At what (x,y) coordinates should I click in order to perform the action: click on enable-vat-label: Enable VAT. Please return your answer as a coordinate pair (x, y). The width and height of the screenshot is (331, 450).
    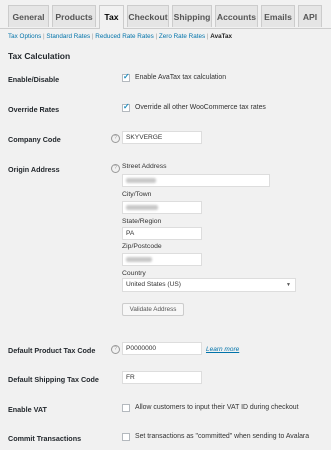
    Looking at the image, I should click on (27, 409).